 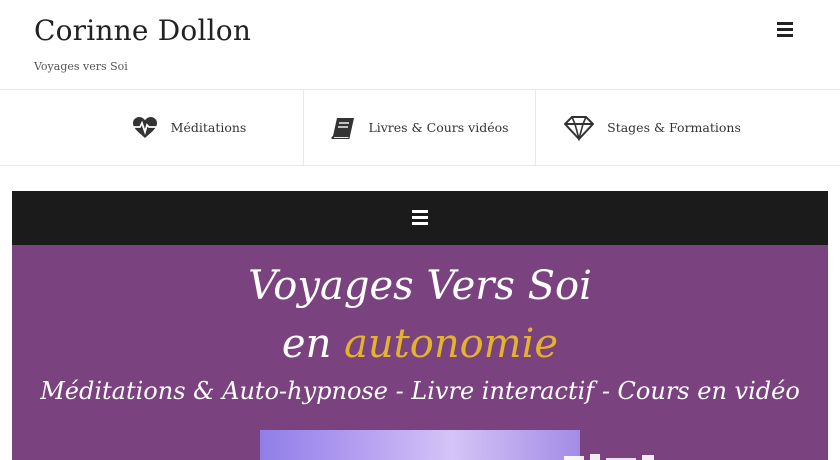 I want to click on book-icon, so click(x=343, y=128).